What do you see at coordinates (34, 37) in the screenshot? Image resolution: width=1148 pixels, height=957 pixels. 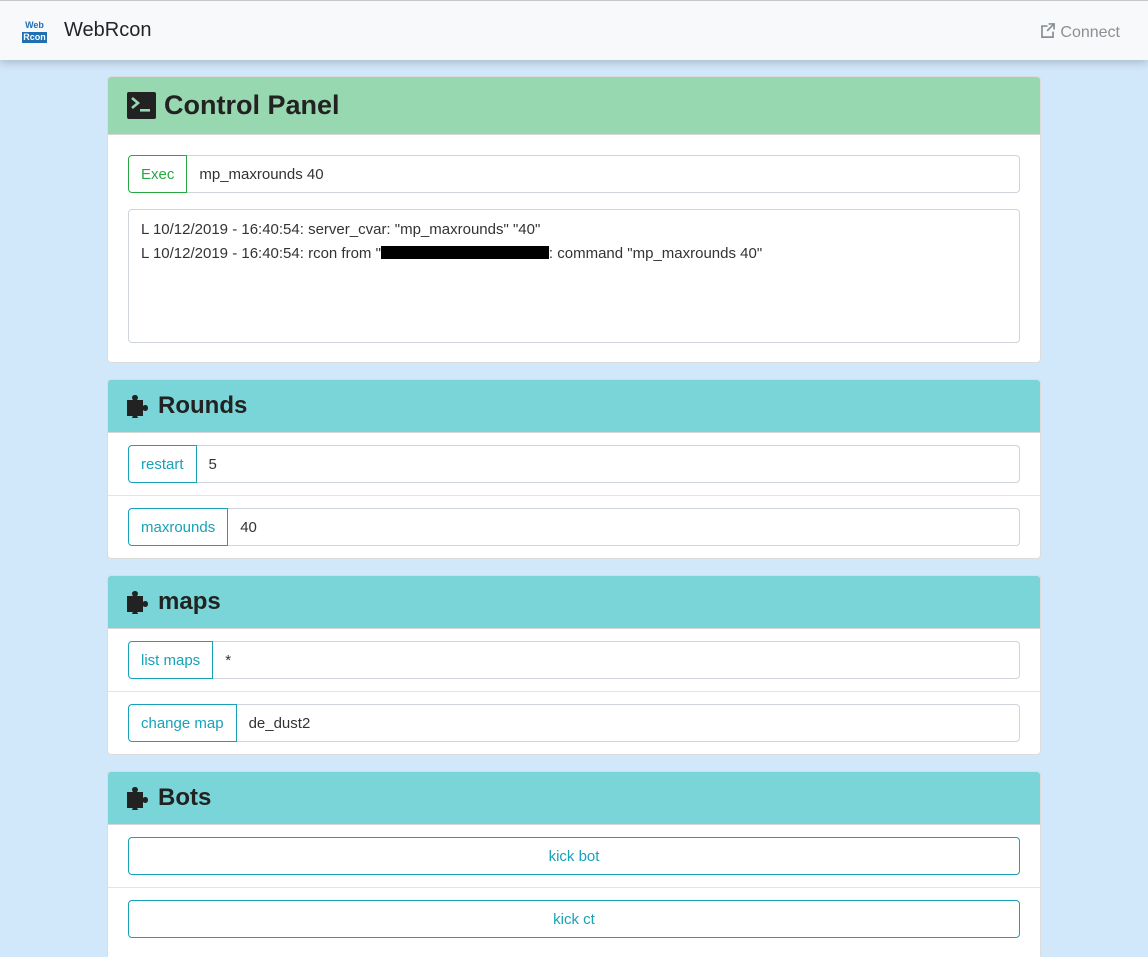 I see `logo-text-bottom: Rcon` at bounding box center [34, 37].